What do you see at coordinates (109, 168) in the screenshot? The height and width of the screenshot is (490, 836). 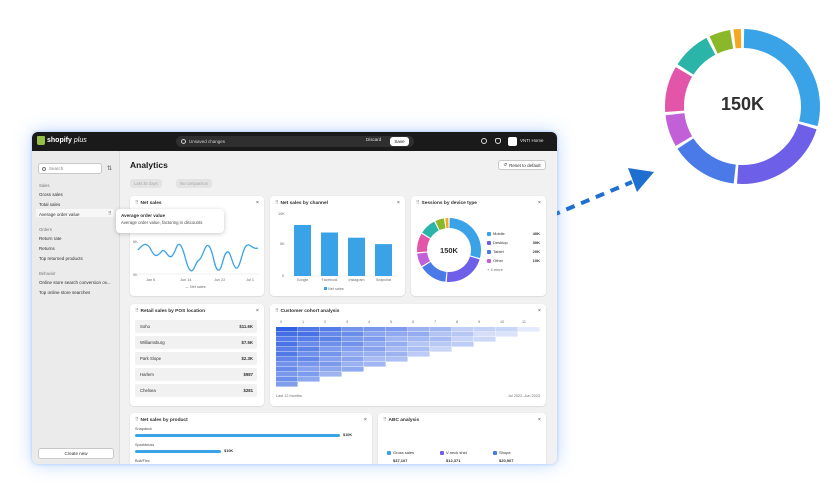 I see `sort-icon: ⇅` at bounding box center [109, 168].